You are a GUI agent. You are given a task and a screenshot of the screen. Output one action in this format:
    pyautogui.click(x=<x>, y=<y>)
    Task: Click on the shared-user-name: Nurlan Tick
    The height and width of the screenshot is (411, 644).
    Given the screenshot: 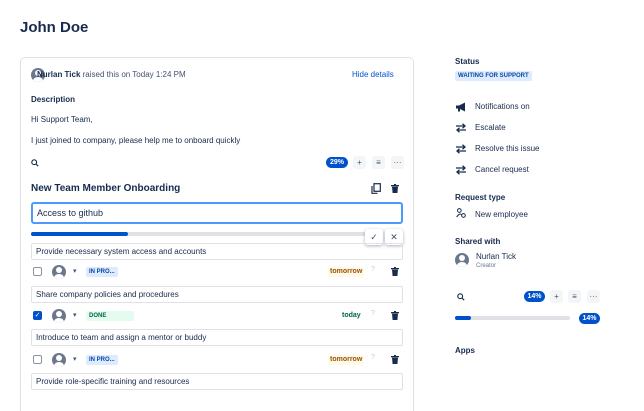 What is the action you would take?
    pyautogui.click(x=496, y=256)
    